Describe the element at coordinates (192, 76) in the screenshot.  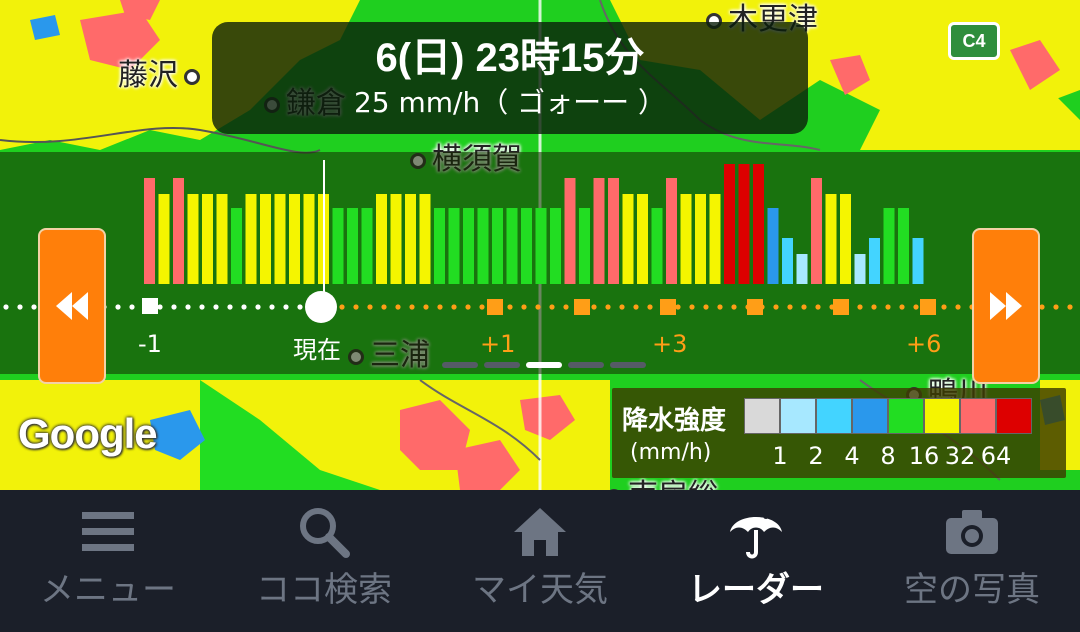
I see `place-marker` at that location.